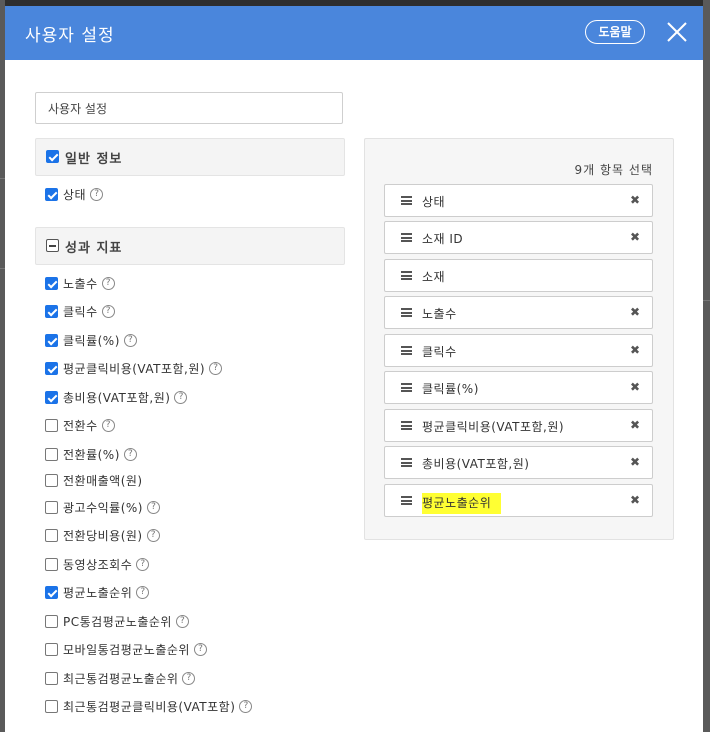 This screenshot has width=710, height=732. Describe the element at coordinates (126, 649) in the screenshot. I see `checkbox-item: 모바일통검평균노출순위?` at that location.